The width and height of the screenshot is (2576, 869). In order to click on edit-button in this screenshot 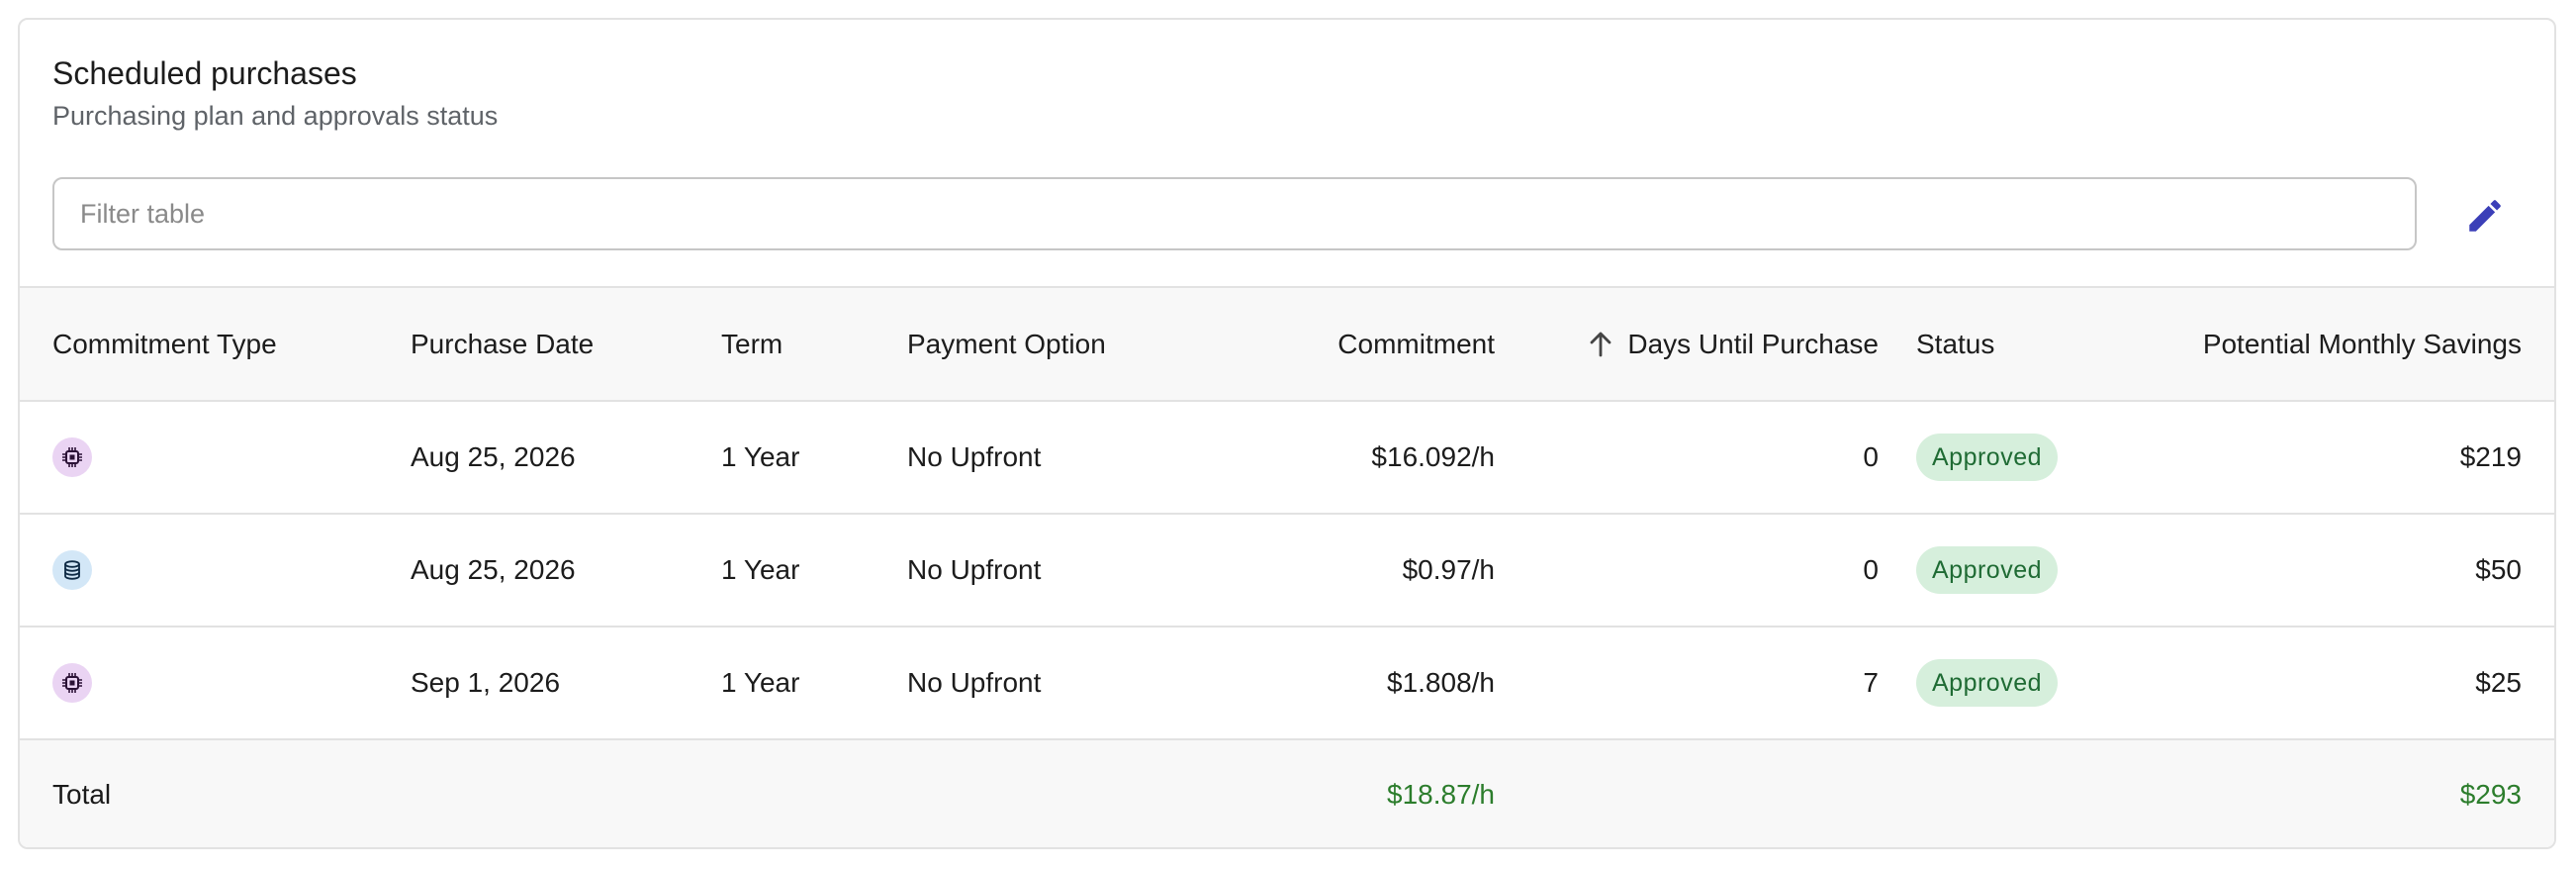, I will do `click(2485, 215)`.